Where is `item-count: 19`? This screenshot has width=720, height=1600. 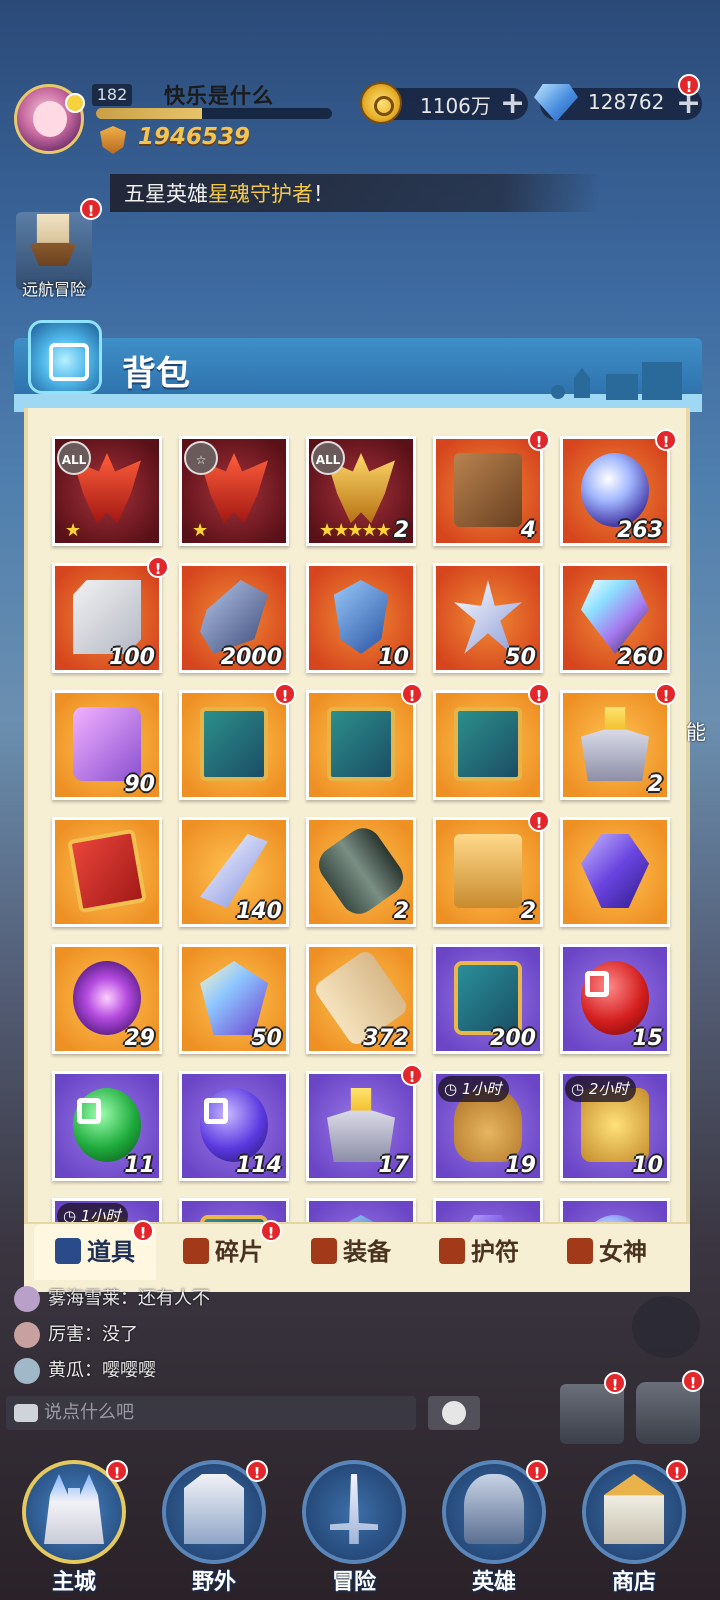
item-count: 19 is located at coordinates (520, 1165).